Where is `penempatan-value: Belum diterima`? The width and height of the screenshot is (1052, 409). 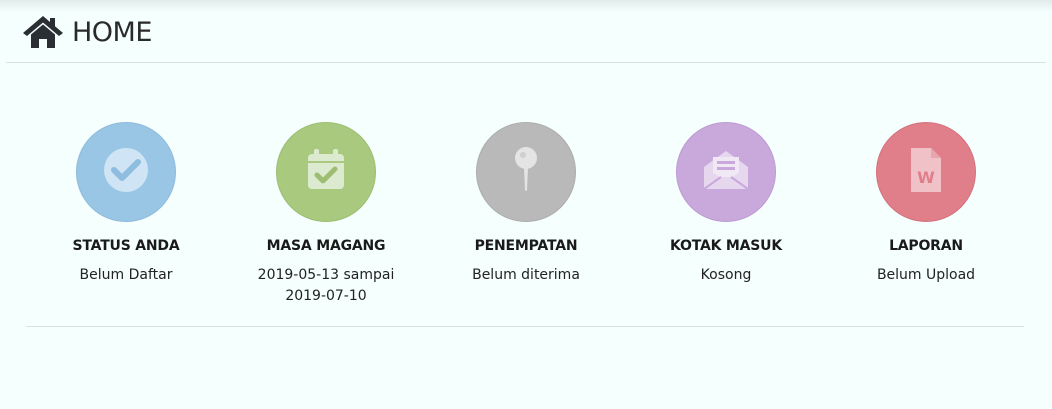
penempatan-value: Belum diterima is located at coordinates (526, 275).